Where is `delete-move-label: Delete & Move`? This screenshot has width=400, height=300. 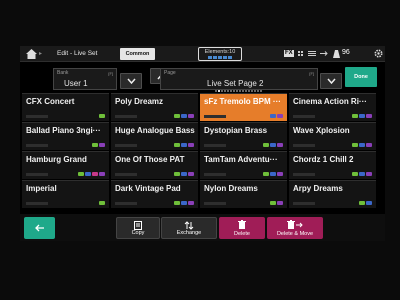
delete-move-label: Delete & Move is located at coordinates (295, 234).